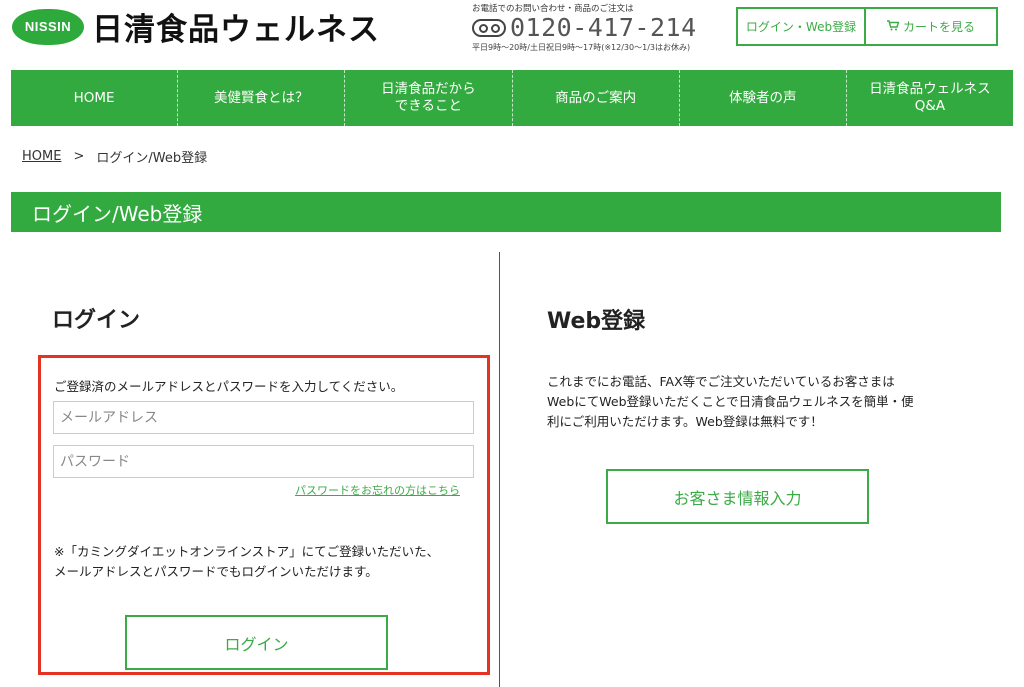  I want to click on breadcrumb-current: ログイン/Web登録, so click(152, 158).